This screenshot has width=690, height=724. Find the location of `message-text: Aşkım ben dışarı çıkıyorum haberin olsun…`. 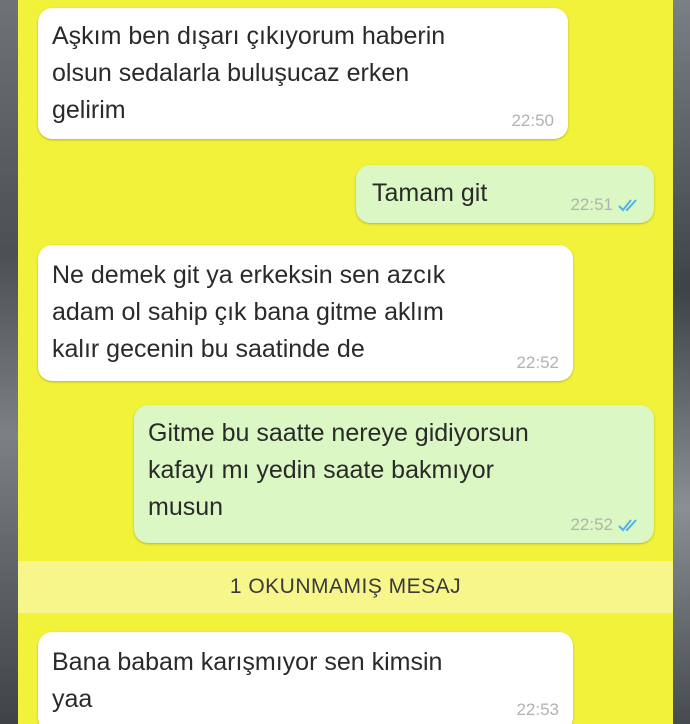

message-text: Aşkım ben dışarı çıkıyorum haberin olsun… is located at coordinates (249, 73).